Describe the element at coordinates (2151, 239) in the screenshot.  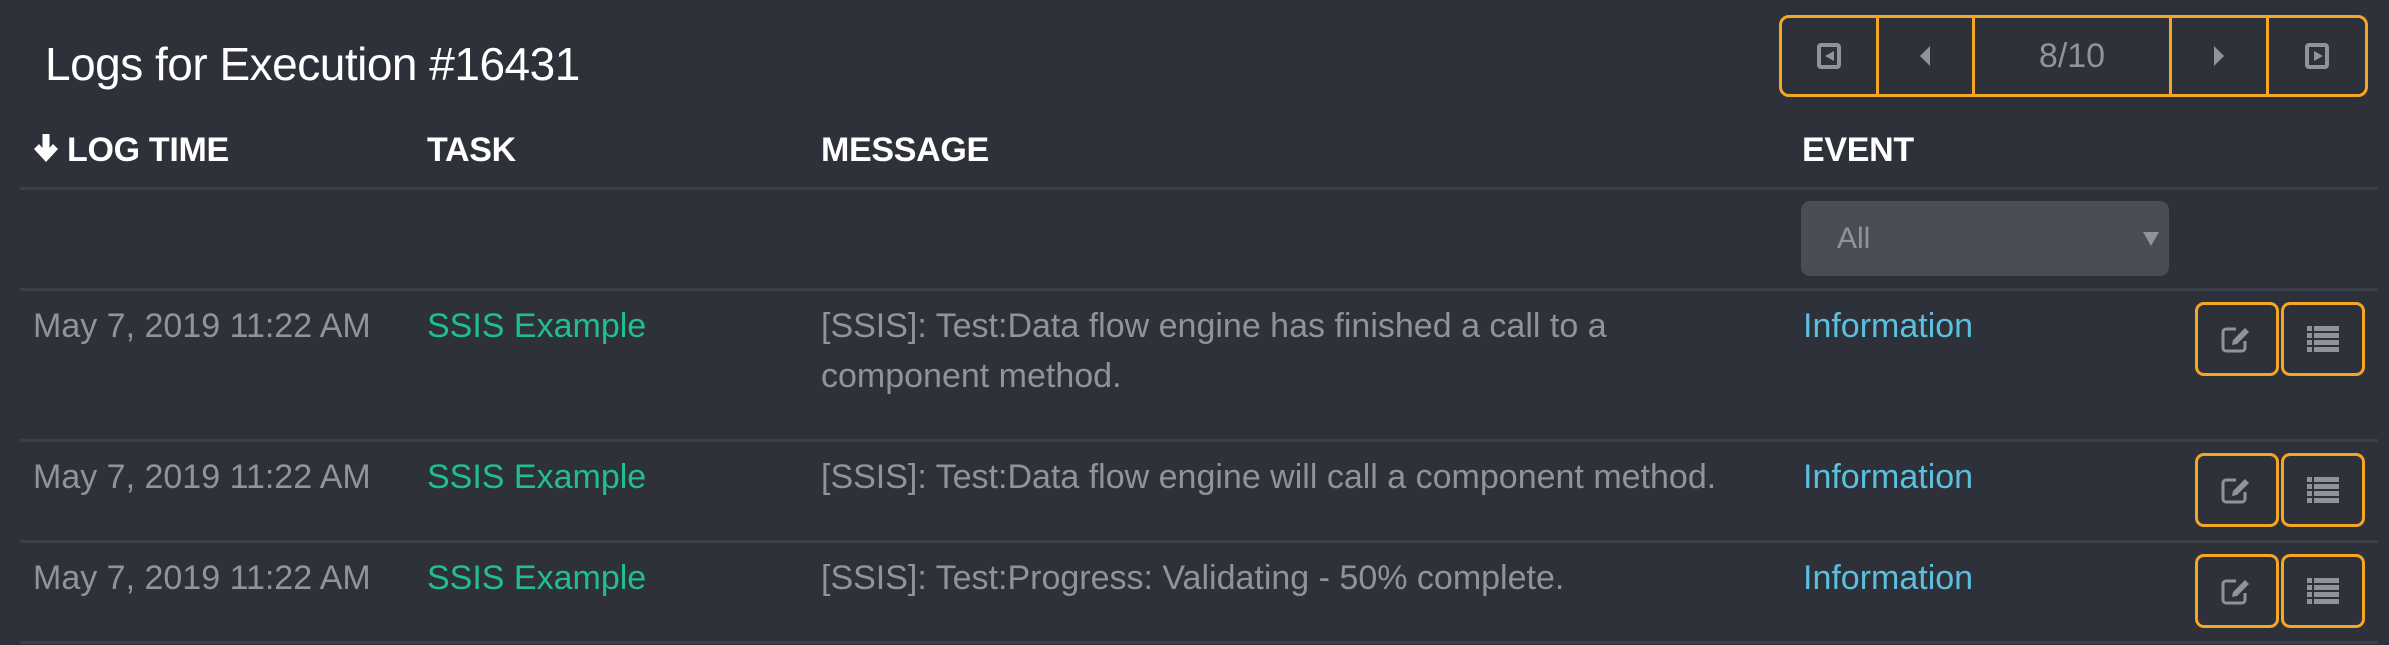
I see `dropdown-arrow-icon` at that location.